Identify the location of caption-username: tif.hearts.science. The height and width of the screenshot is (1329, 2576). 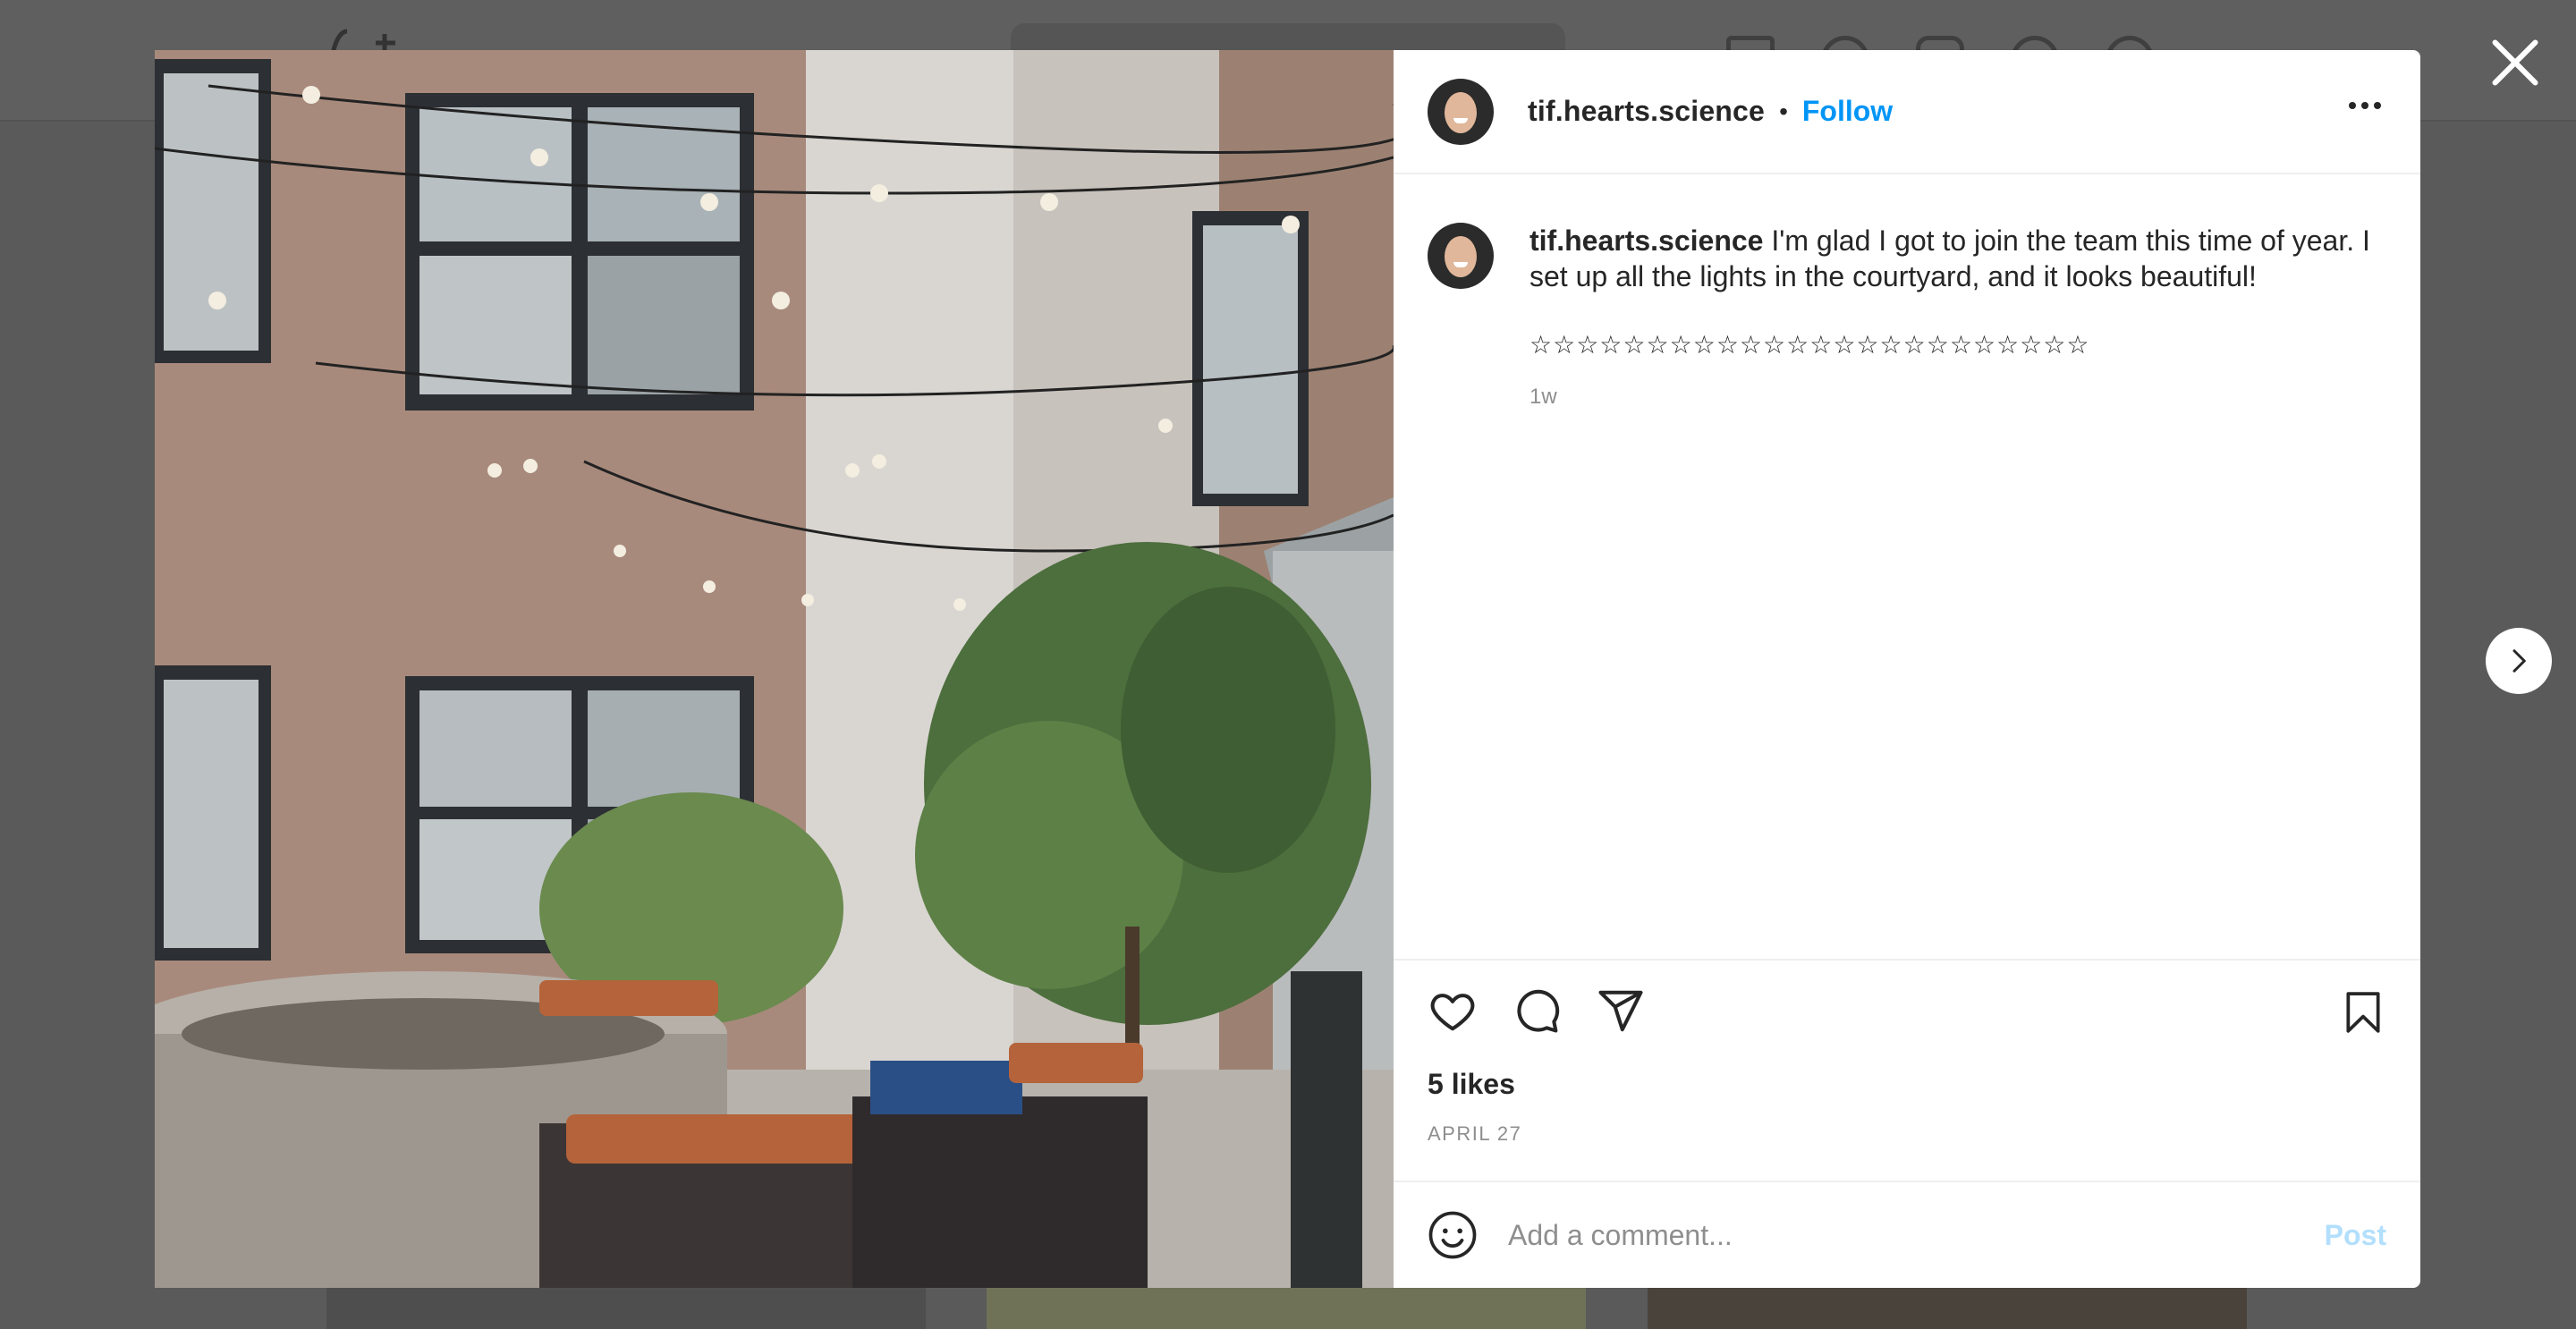
(1646, 240).